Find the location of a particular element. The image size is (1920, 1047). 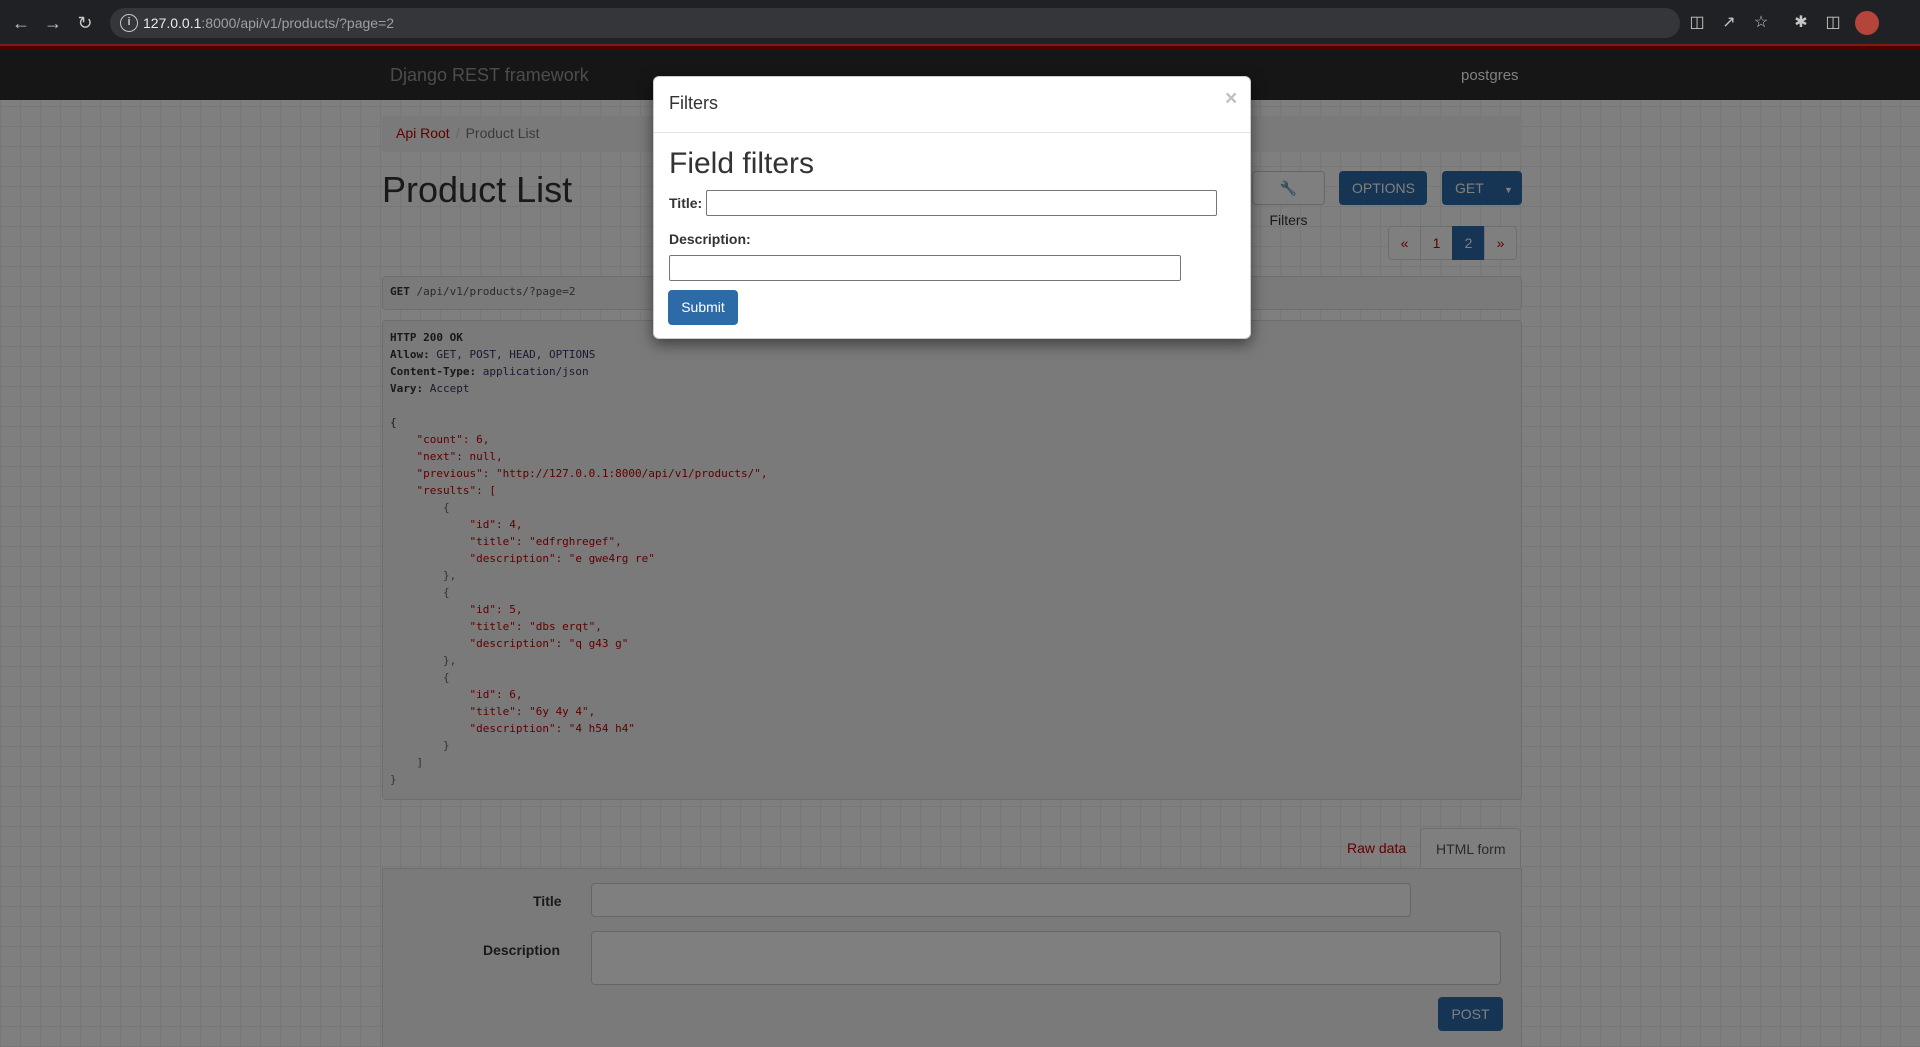

share-icon: ↗ is located at coordinates (1729, 23).